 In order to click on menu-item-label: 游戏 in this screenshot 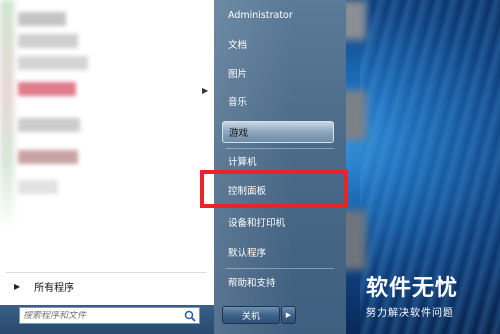, I will do `click(239, 133)`.